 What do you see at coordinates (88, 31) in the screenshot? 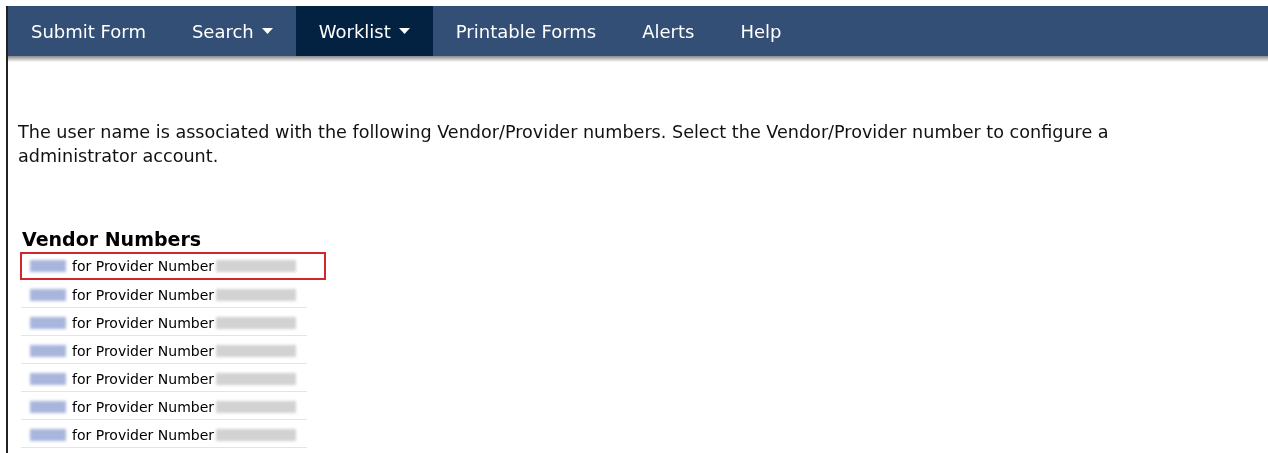
I see `nav-tab: Submit Form` at bounding box center [88, 31].